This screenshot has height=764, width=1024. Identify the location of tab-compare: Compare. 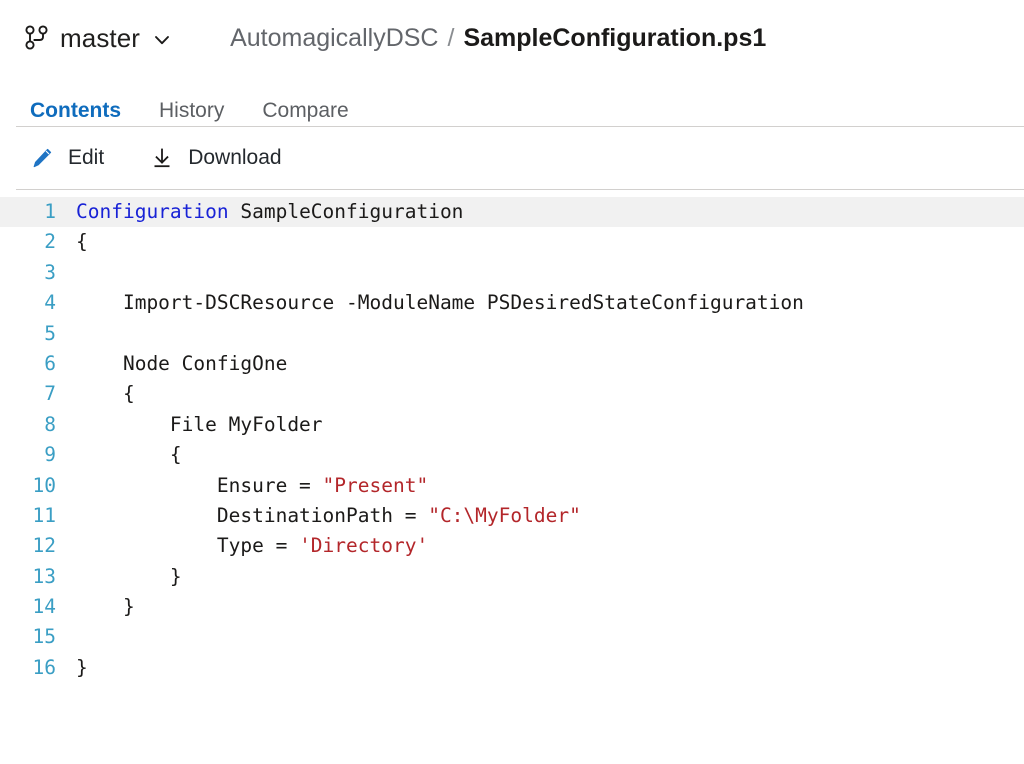
(305, 112).